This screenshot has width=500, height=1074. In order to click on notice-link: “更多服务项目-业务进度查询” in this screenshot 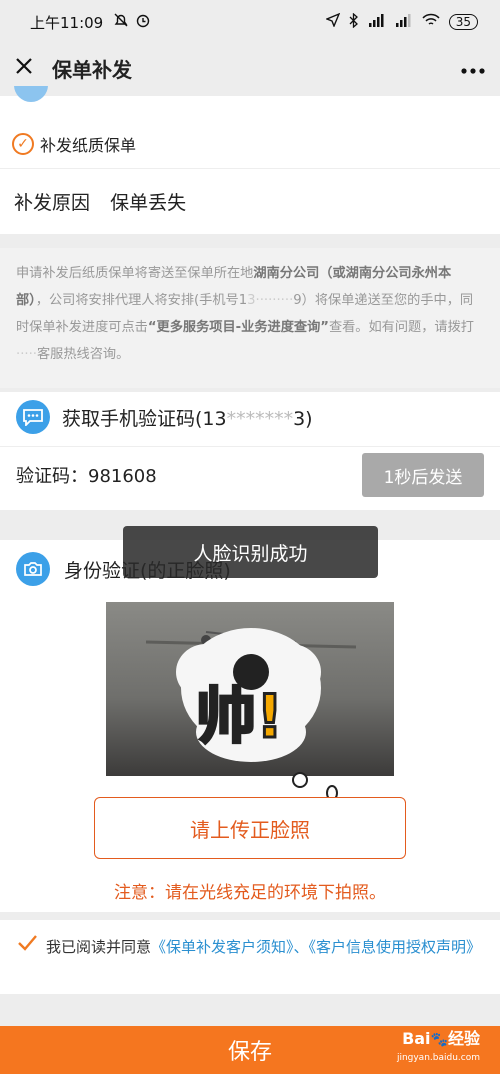, I will do `click(238, 327)`.